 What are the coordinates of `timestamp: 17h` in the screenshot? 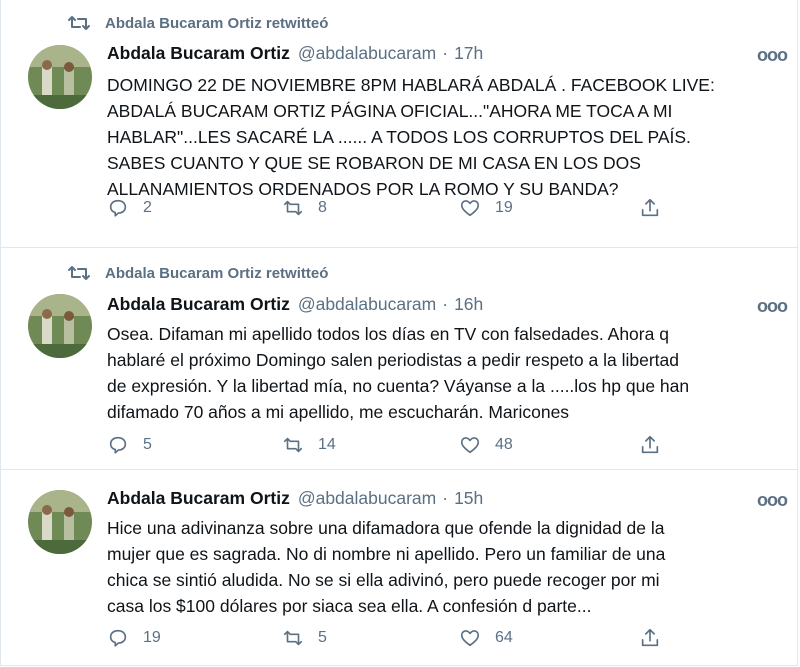 It's located at (468, 53).